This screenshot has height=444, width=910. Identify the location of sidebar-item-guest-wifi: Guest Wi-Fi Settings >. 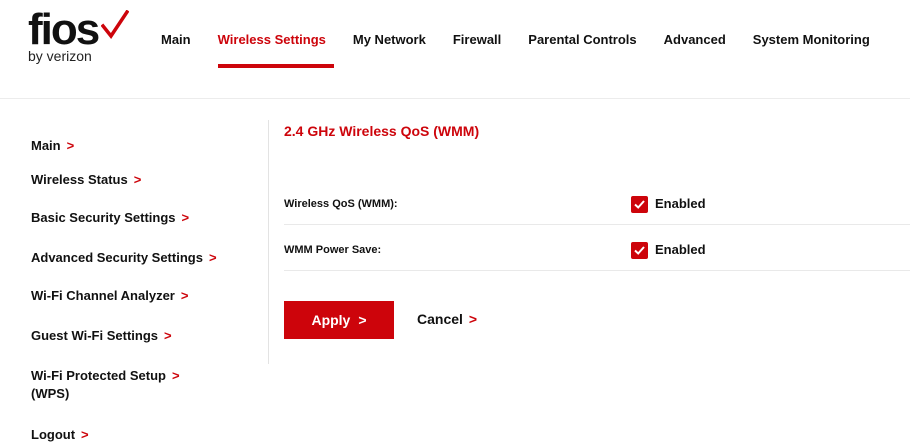
(101, 336).